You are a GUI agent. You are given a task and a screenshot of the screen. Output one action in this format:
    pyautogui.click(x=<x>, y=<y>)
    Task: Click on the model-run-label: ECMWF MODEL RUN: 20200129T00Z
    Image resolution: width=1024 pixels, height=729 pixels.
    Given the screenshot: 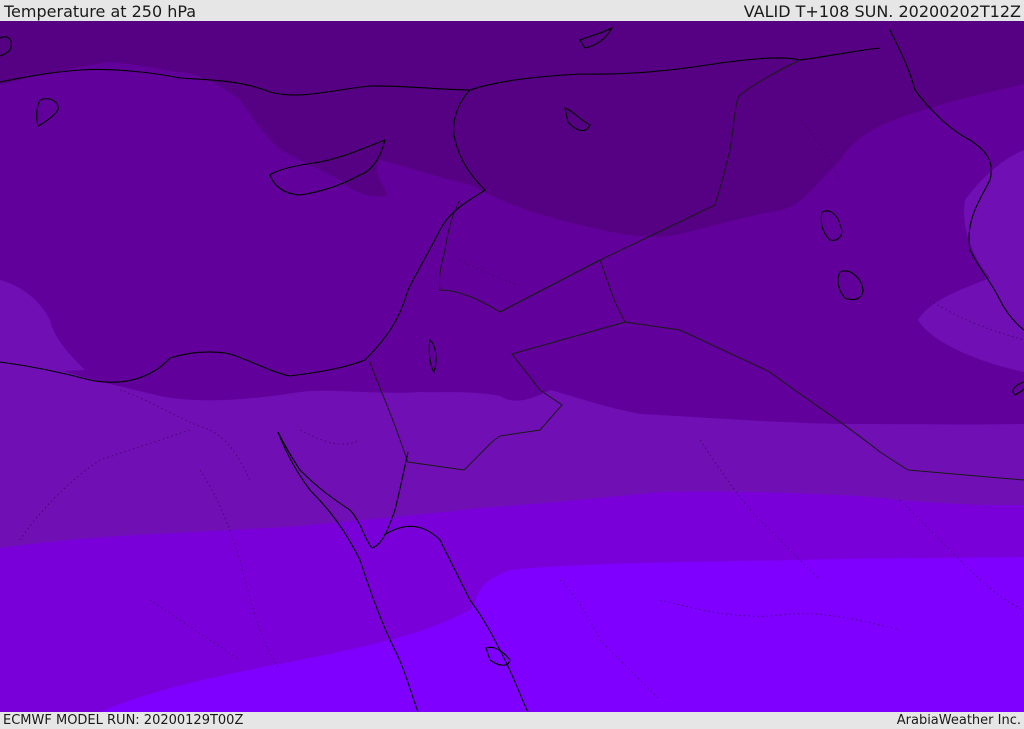 What is the action you would take?
    pyautogui.click(x=123, y=720)
    